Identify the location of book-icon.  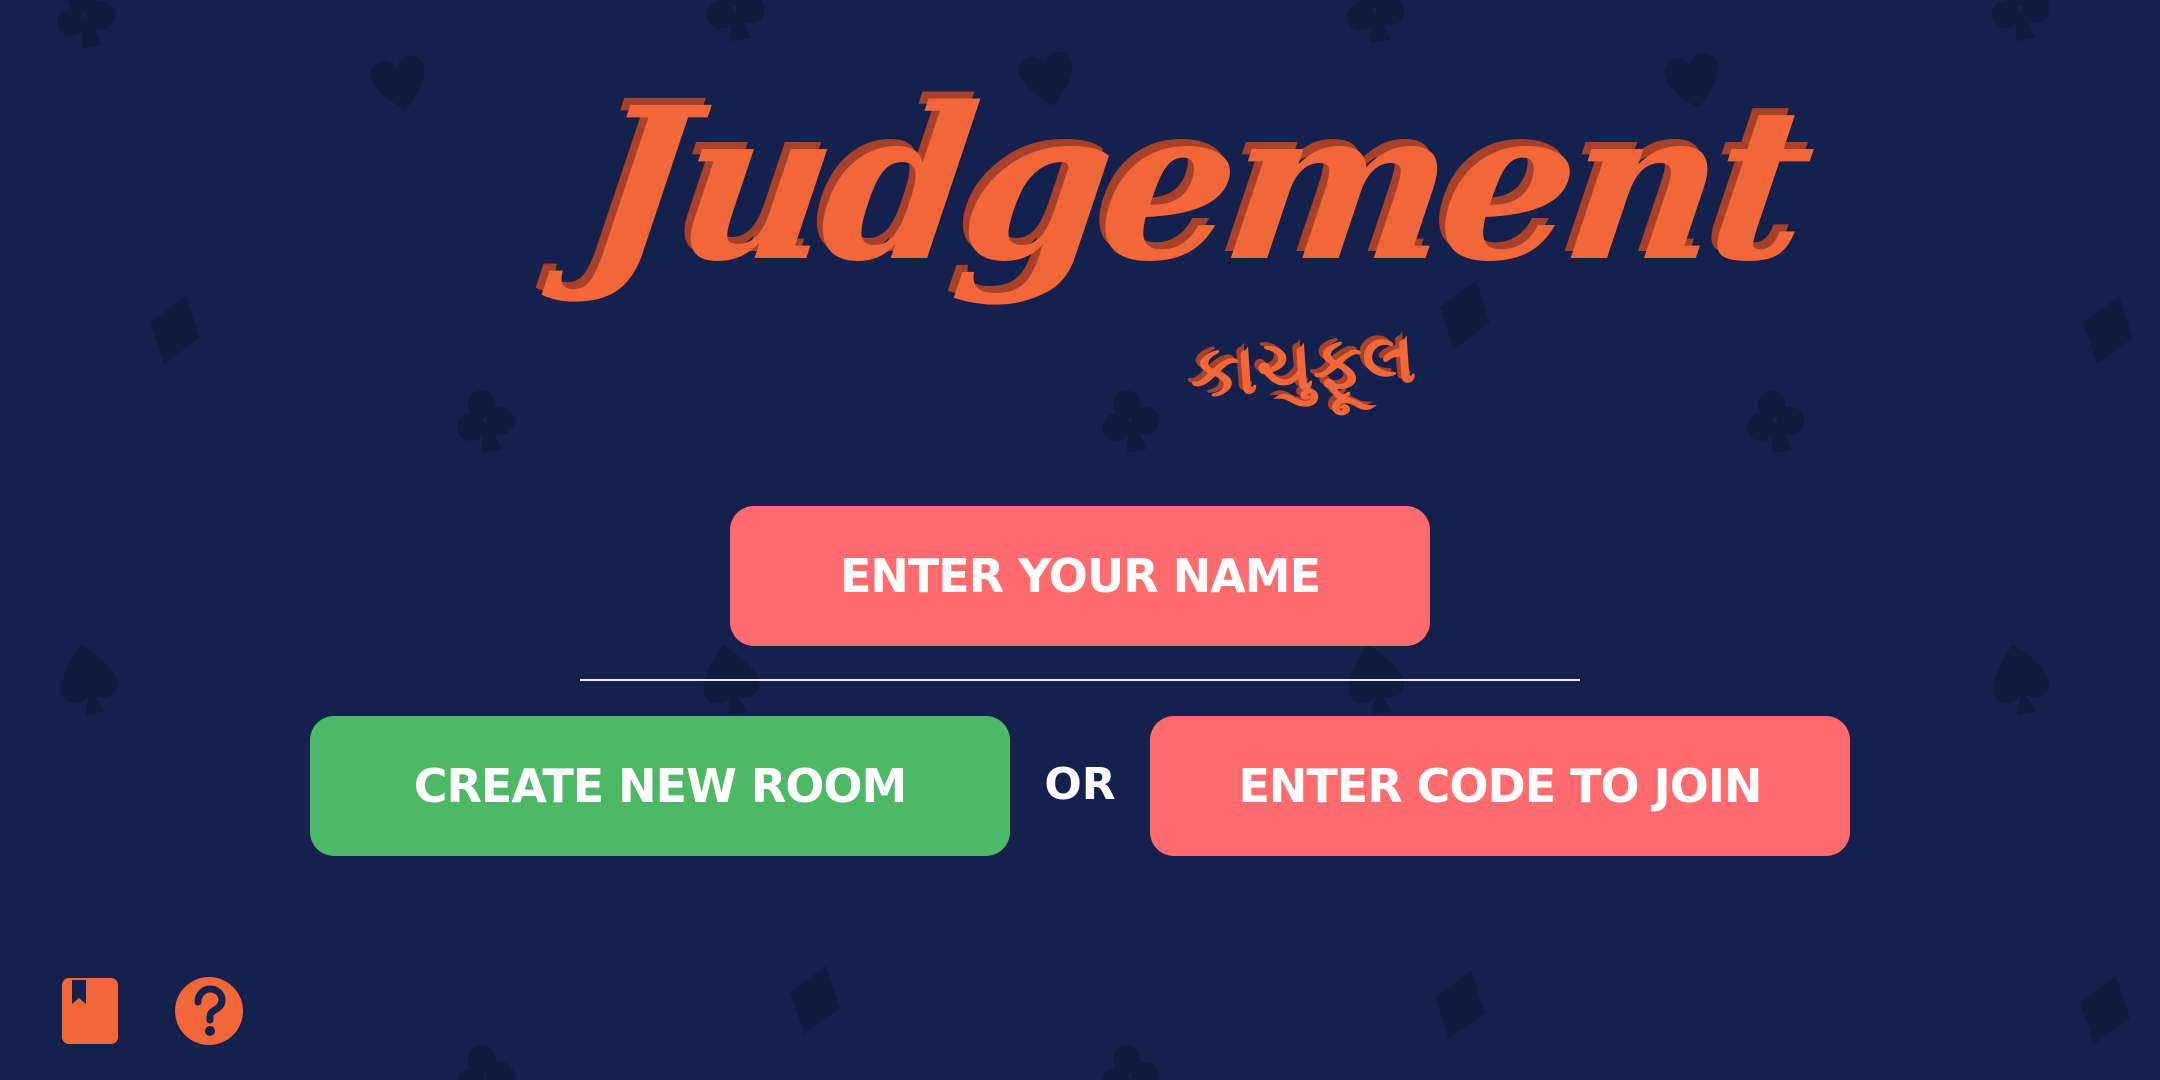
(90, 1011).